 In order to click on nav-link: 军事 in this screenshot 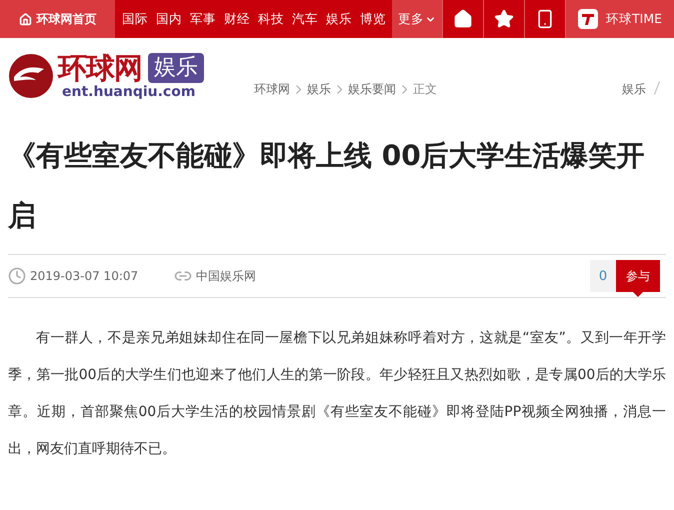, I will do `click(203, 19)`.